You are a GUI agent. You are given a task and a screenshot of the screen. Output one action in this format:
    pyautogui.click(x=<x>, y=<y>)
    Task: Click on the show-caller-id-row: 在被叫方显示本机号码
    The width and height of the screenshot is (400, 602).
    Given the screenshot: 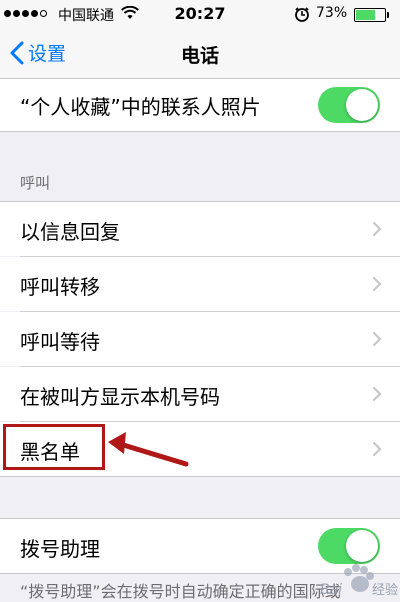 What is the action you would take?
    pyautogui.click(x=200, y=394)
    